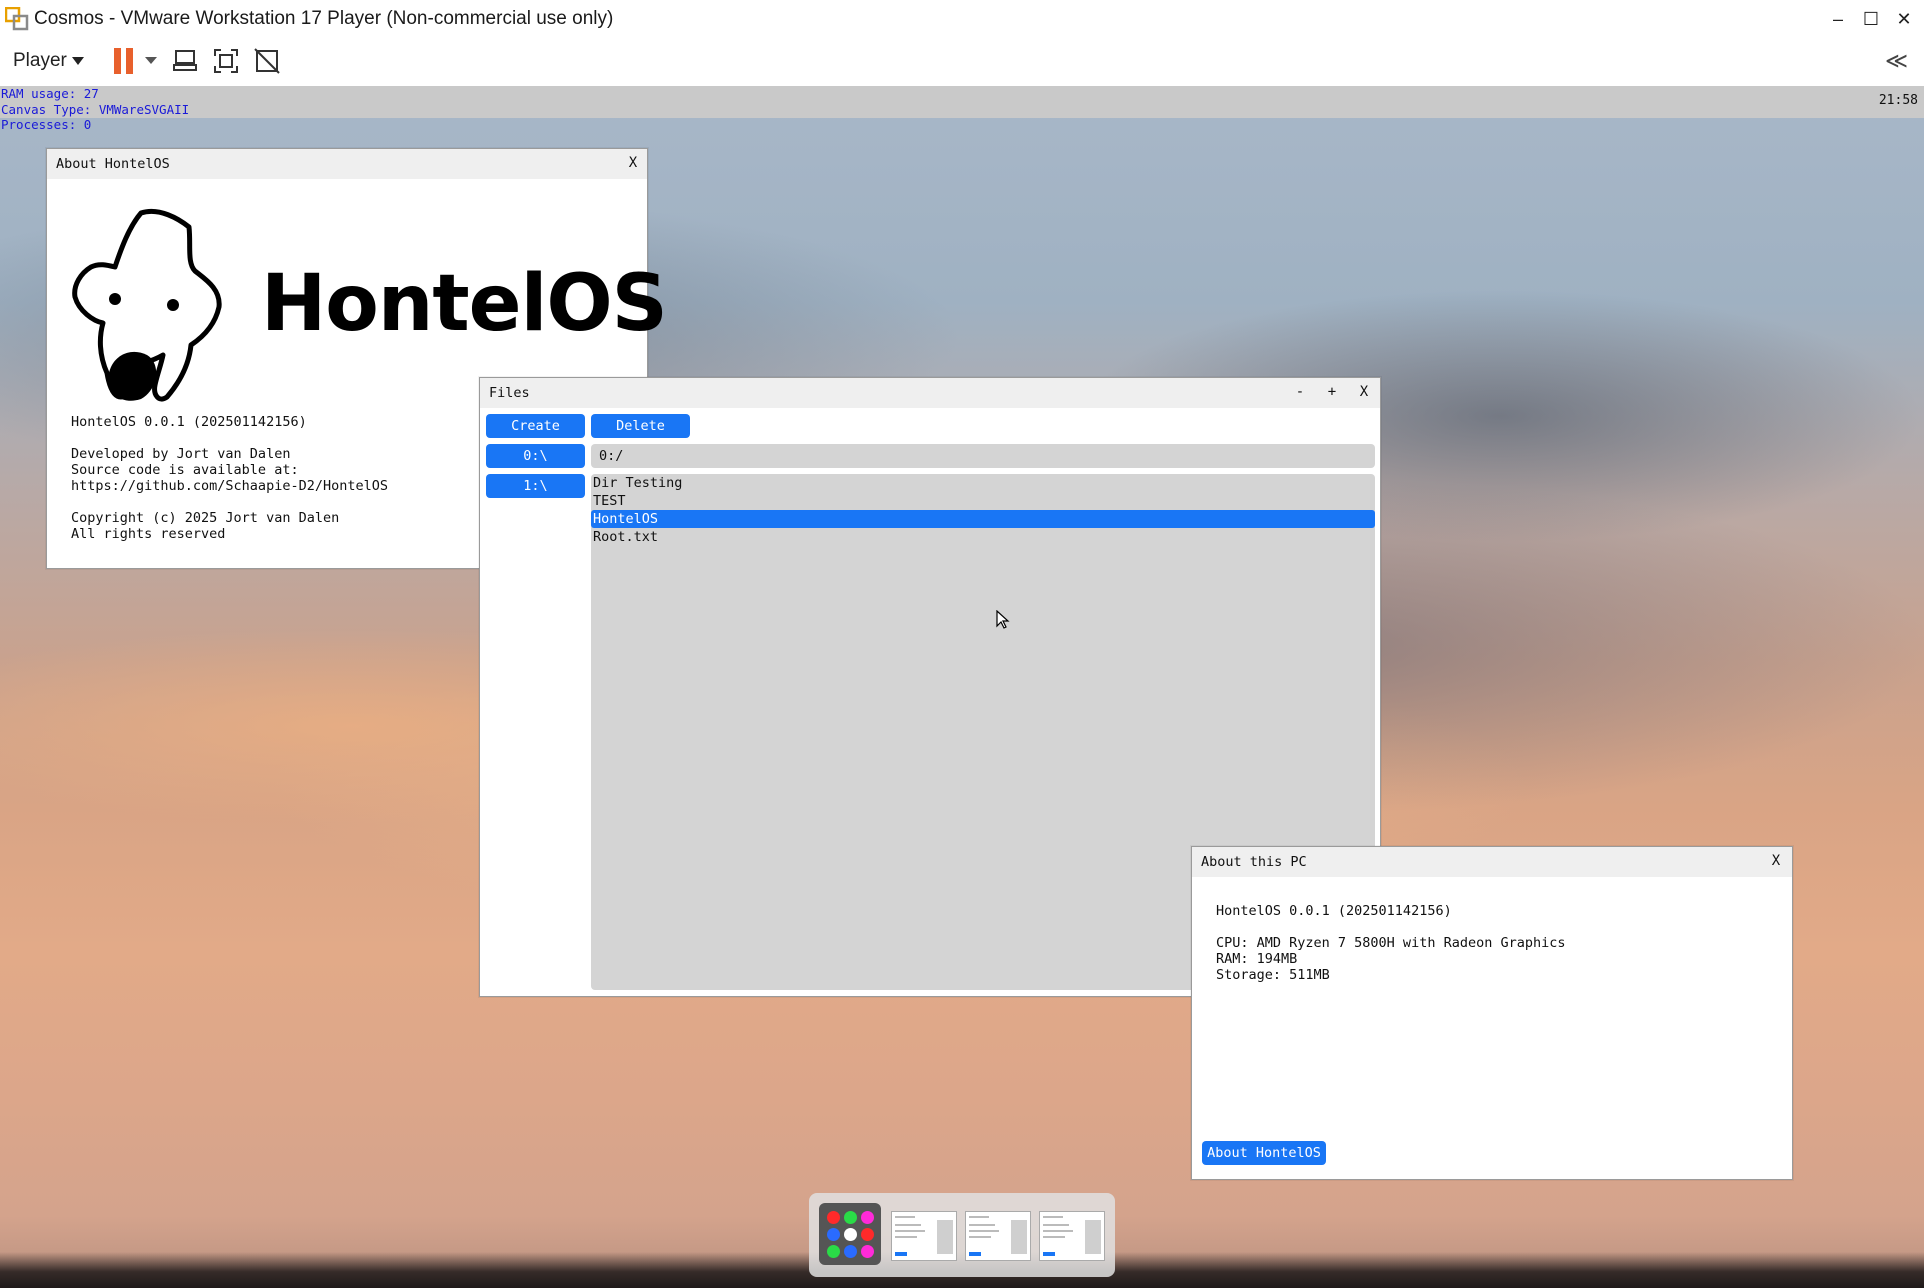 The height and width of the screenshot is (1288, 1924). I want to click on window-title: About this PC, so click(1254, 862).